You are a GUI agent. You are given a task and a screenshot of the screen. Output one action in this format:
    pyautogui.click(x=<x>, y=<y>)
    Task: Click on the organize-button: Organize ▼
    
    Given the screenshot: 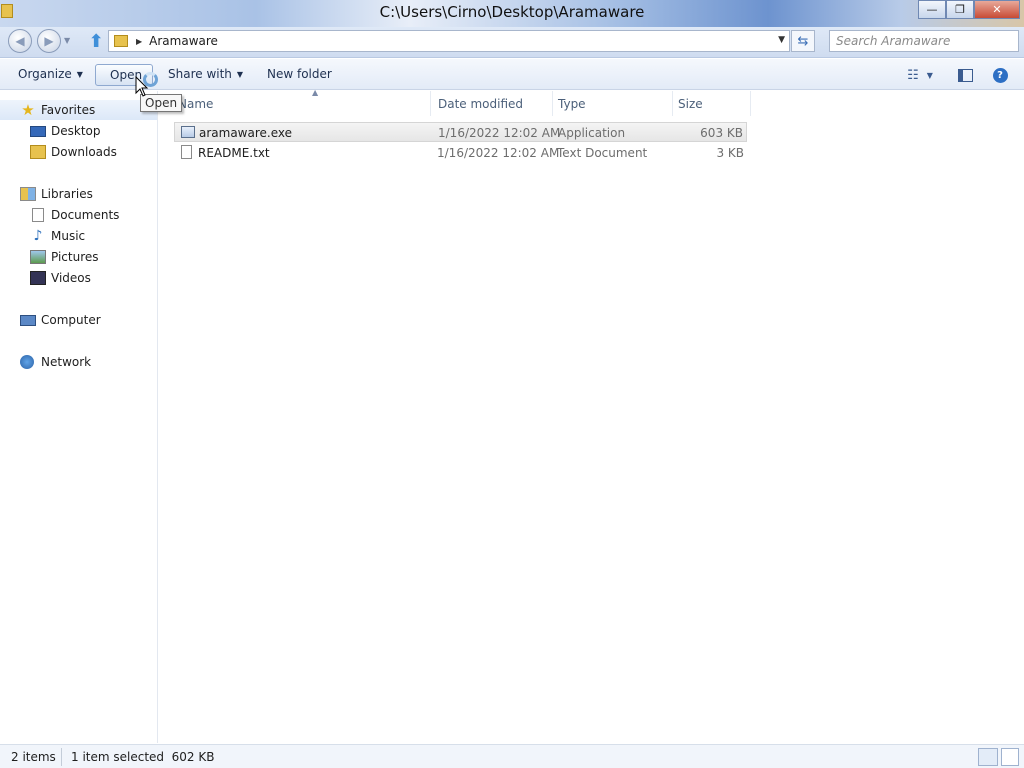 What is the action you would take?
    pyautogui.click(x=50, y=75)
    